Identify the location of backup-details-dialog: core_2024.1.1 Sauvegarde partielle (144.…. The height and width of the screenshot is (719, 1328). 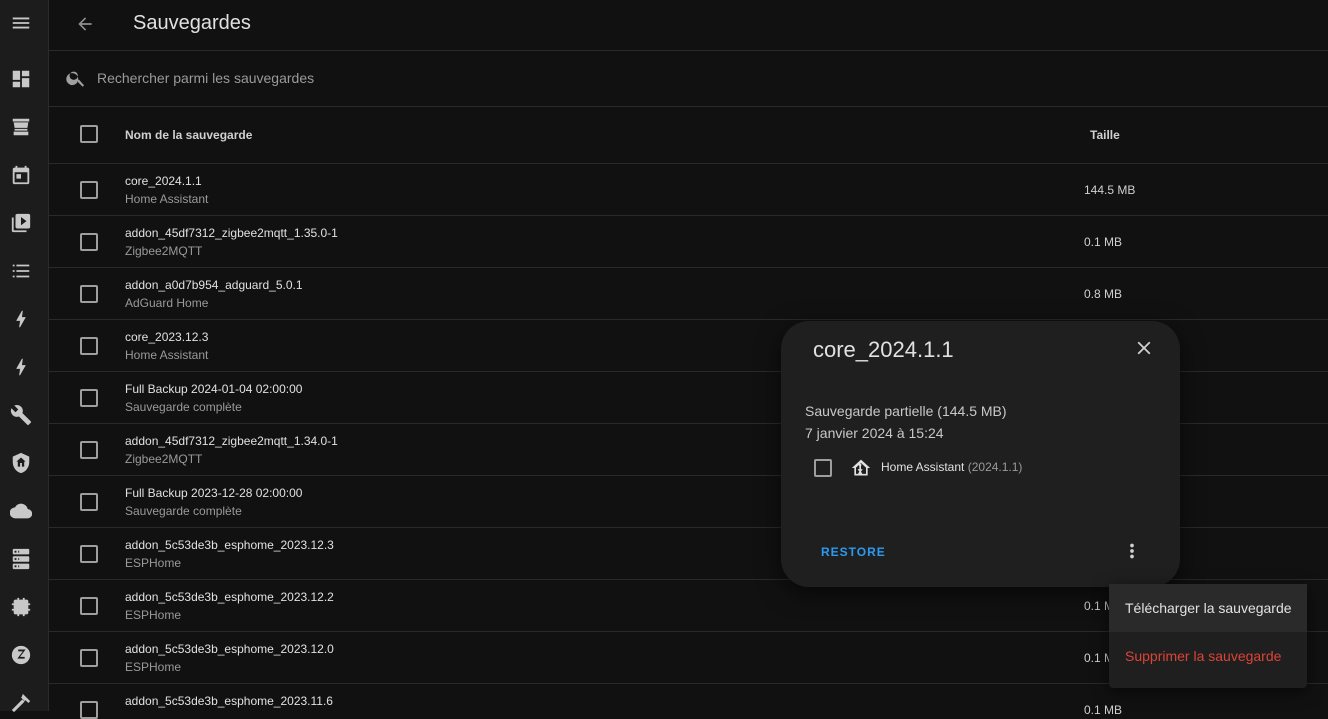
(980, 454).